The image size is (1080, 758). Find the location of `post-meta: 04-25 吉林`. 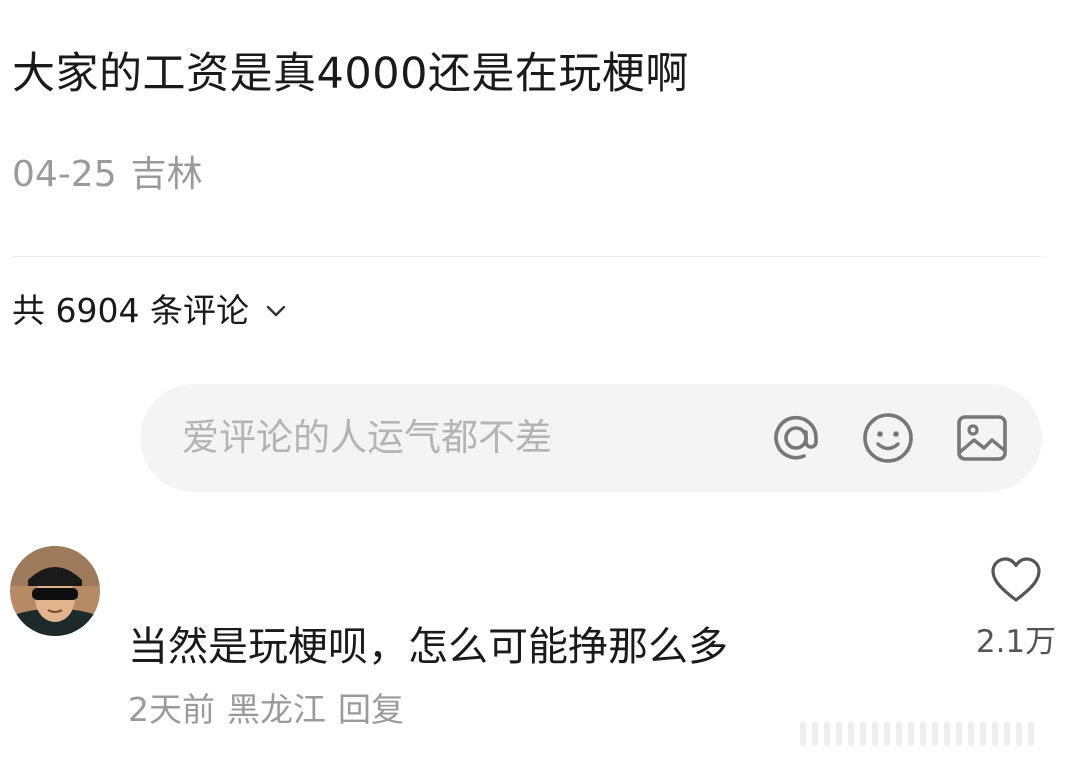

post-meta: 04-25 吉林 is located at coordinates (107, 175).